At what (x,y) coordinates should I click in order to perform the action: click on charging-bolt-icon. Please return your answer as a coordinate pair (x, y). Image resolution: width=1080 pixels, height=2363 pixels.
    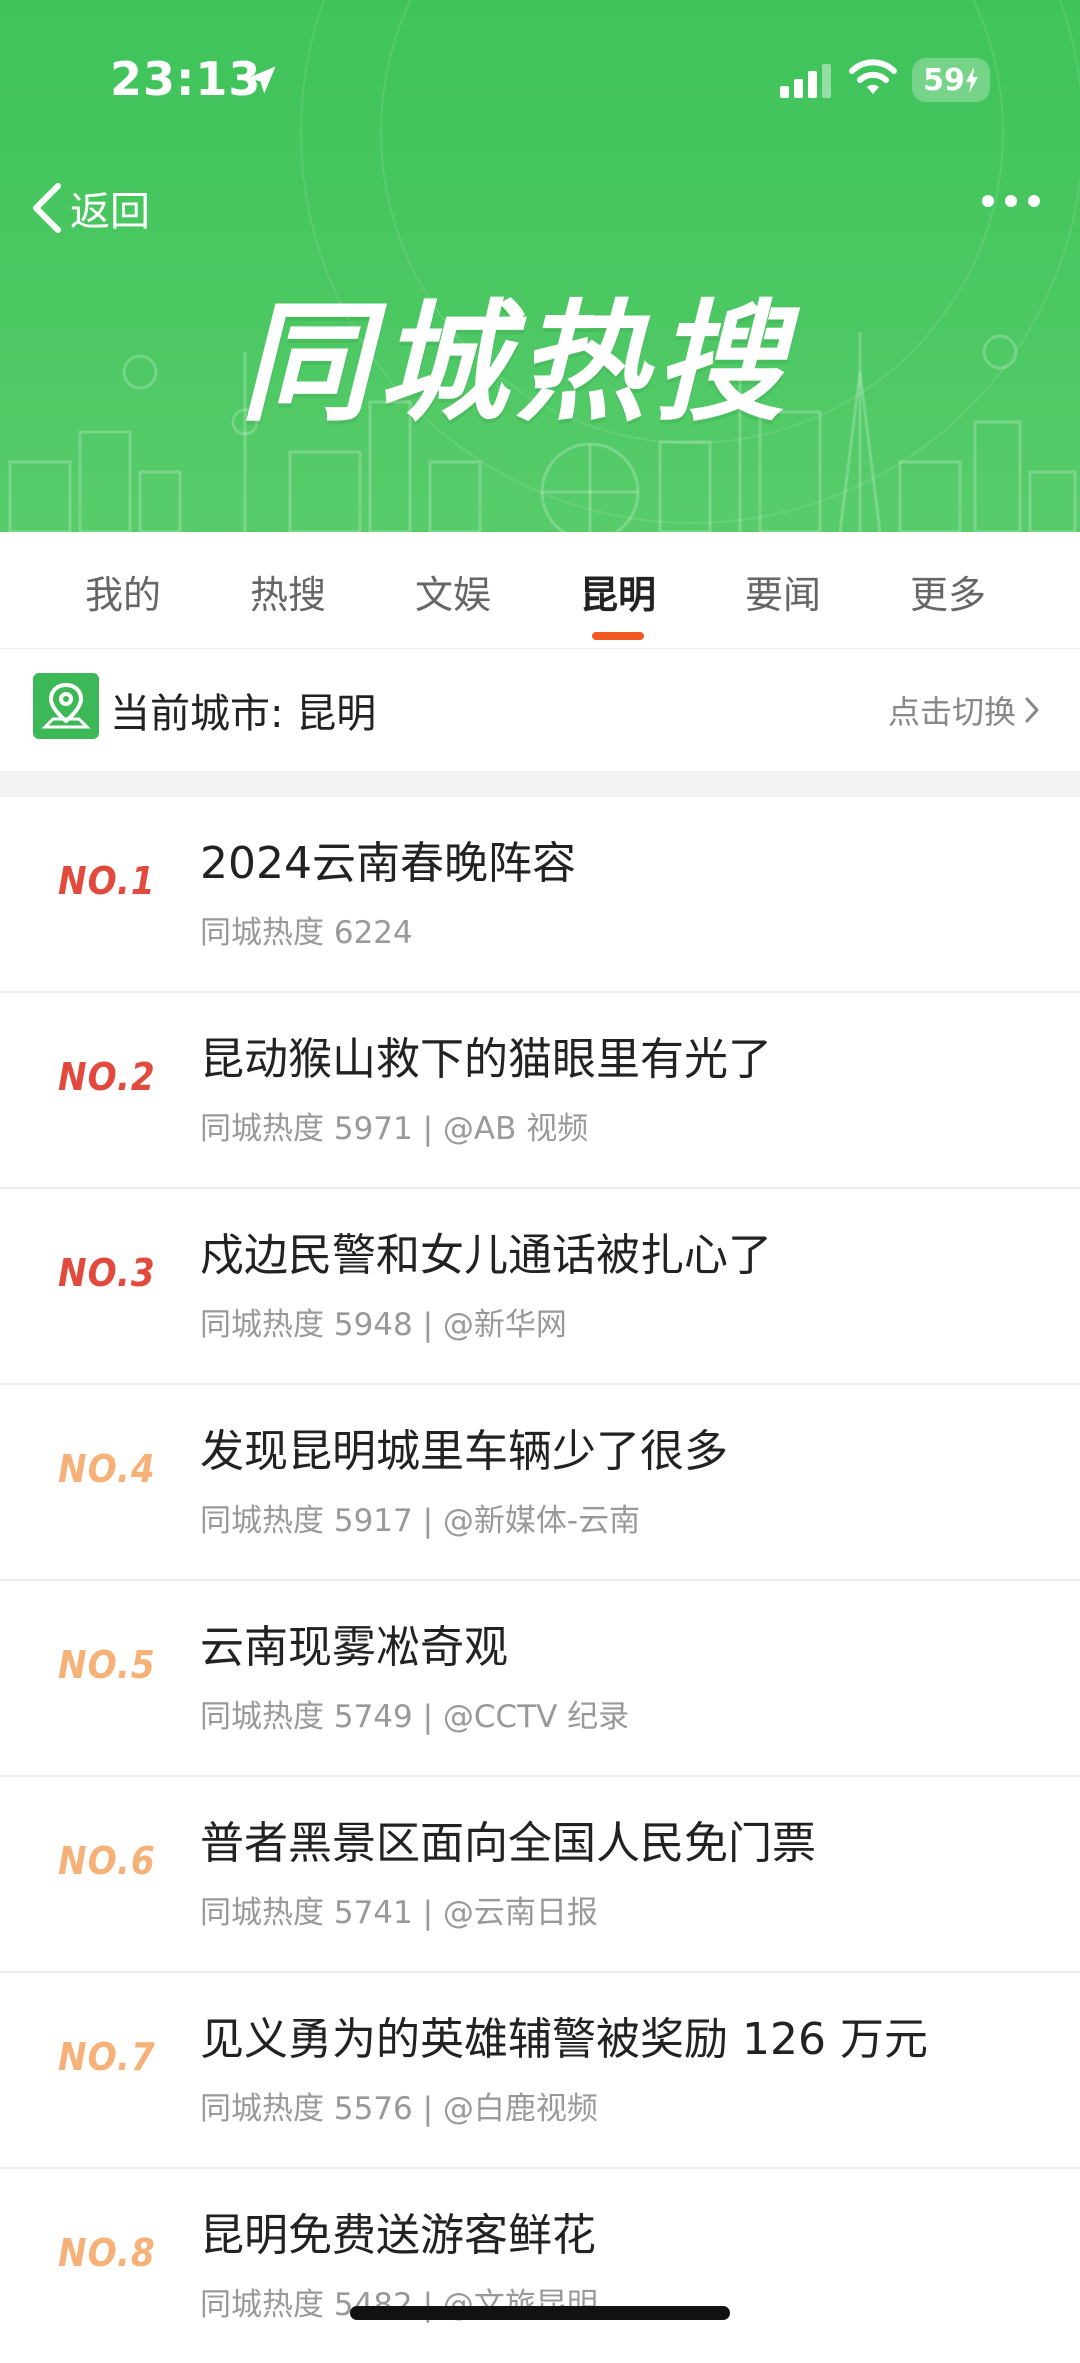
    Looking at the image, I should click on (971, 80).